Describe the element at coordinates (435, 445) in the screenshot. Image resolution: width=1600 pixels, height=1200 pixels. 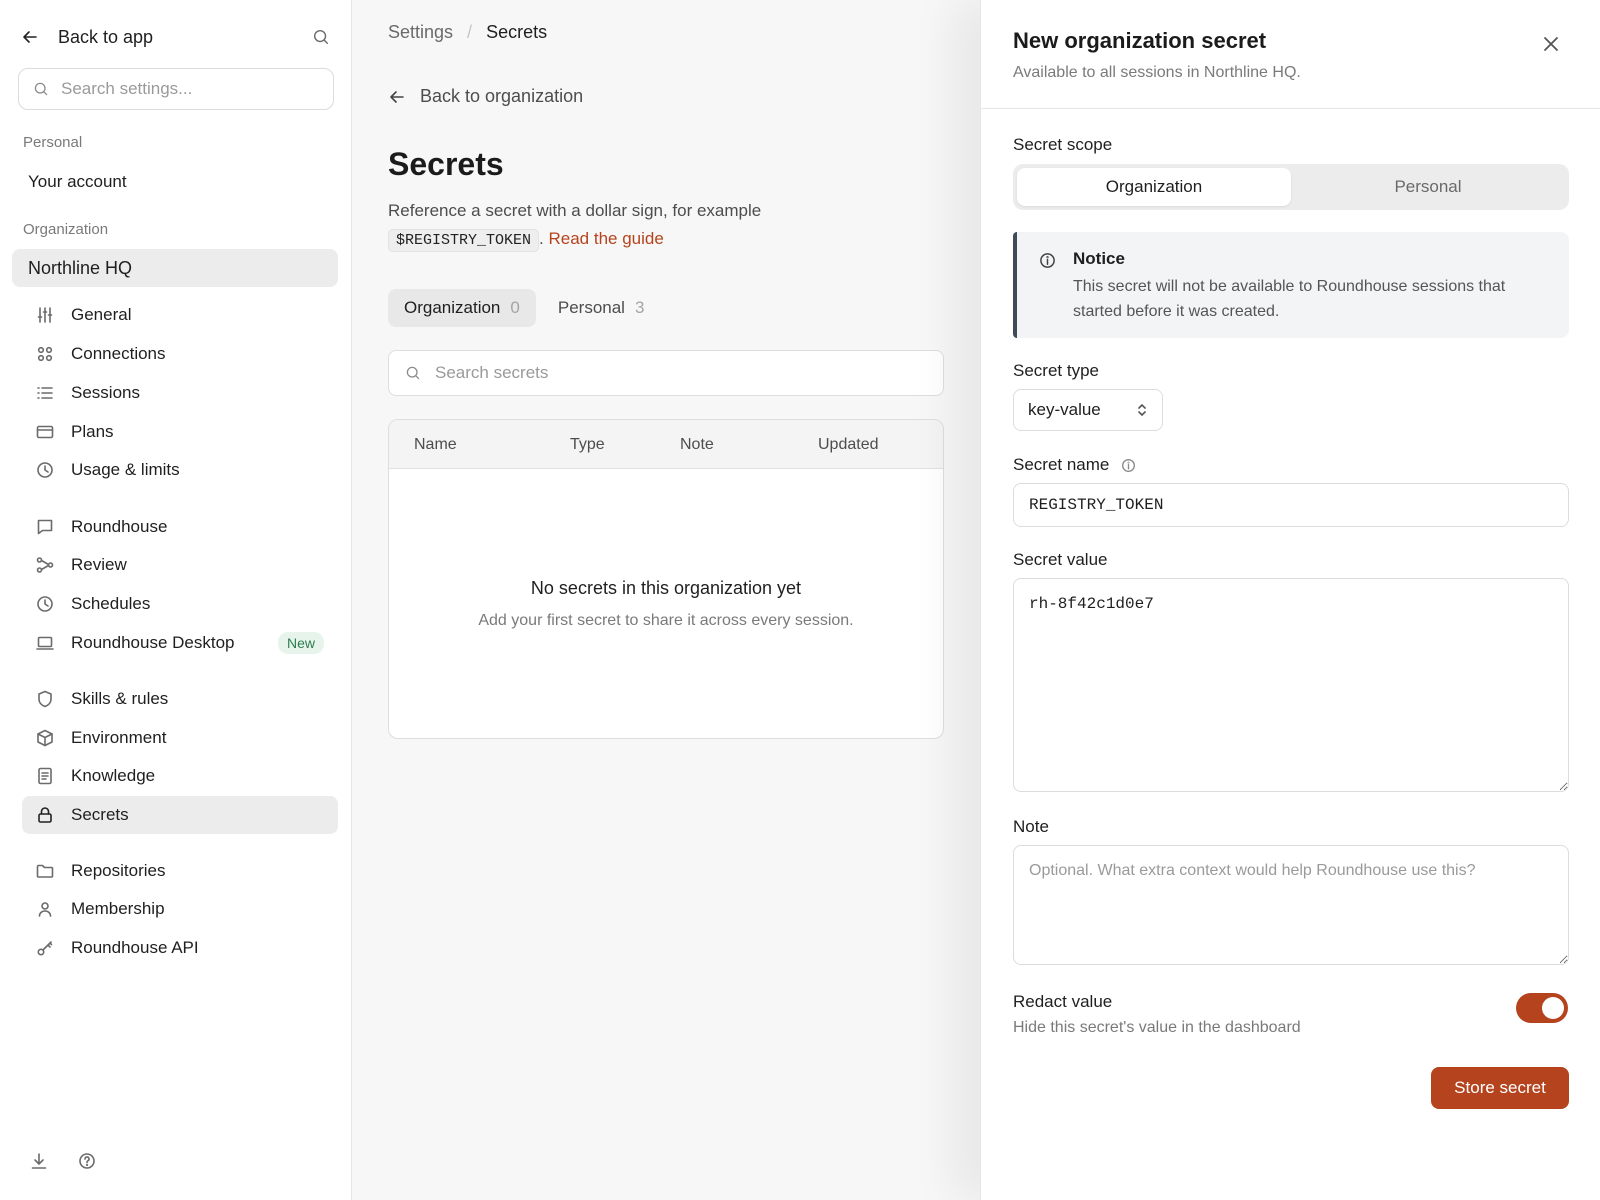
I see `column-header-name: Name` at that location.